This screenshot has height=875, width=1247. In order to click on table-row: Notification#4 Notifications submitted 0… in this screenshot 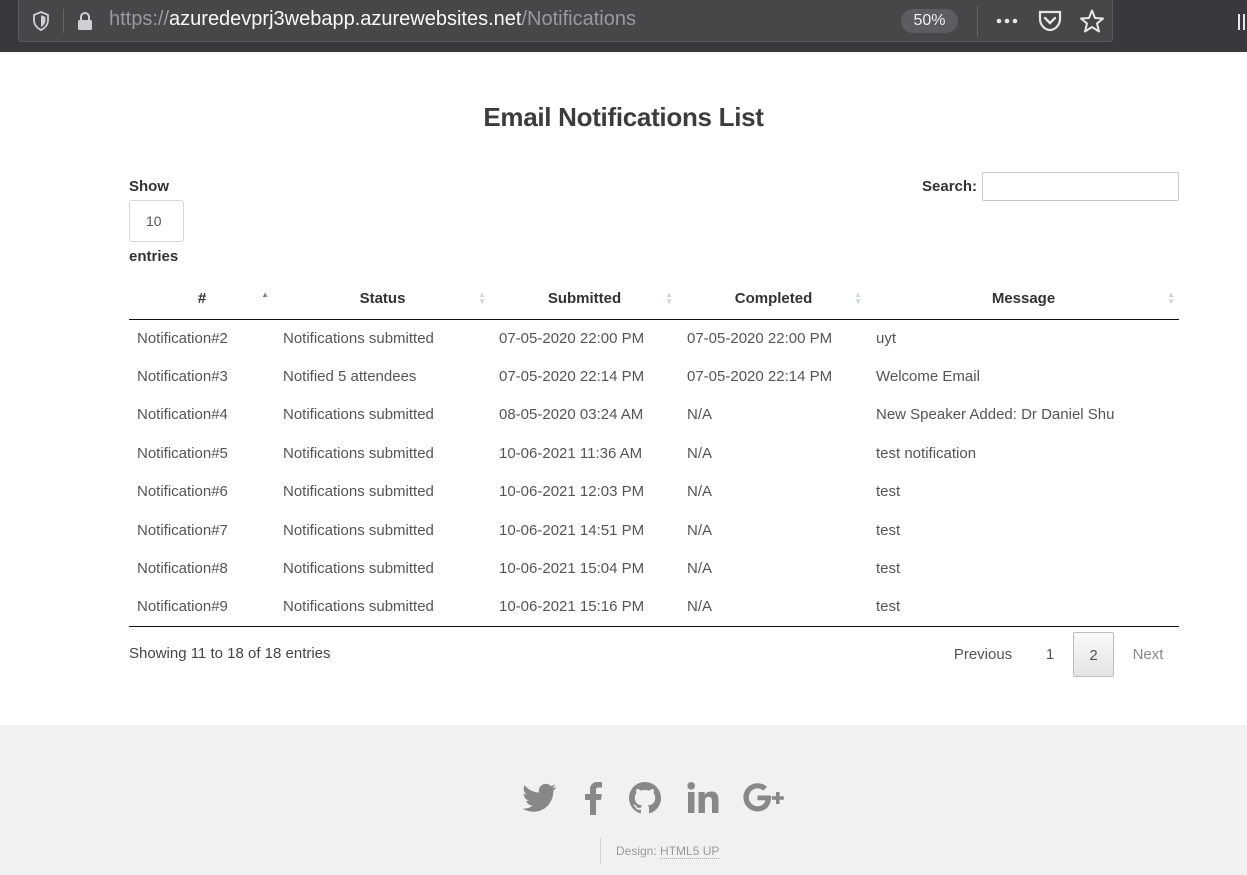, I will do `click(654, 415)`.